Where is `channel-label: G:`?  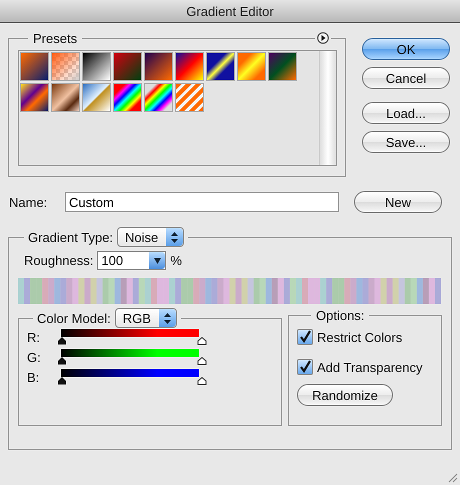 channel-label: G: is located at coordinates (34, 357).